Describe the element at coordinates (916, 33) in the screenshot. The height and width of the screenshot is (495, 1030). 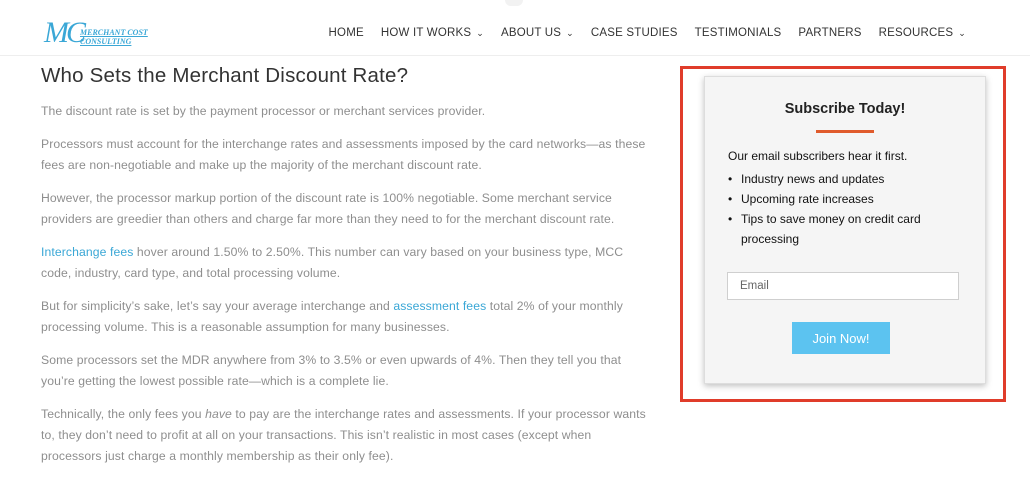
I see `nav-resources-label: RESOURCES` at that location.